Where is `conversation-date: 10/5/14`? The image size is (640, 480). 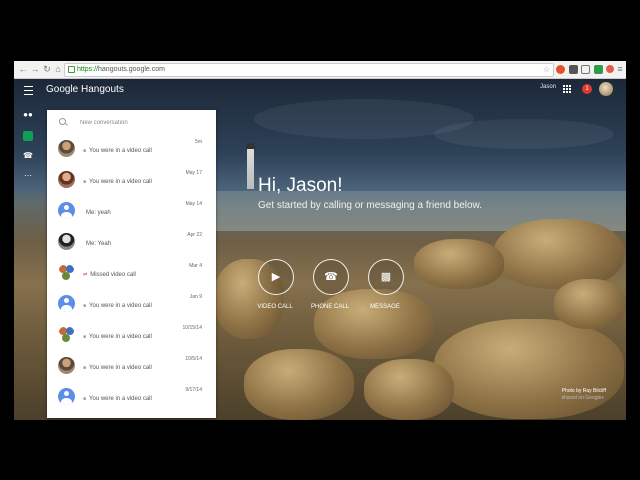 conversation-date: 10/5/14 is located at coordinates (193, 359).